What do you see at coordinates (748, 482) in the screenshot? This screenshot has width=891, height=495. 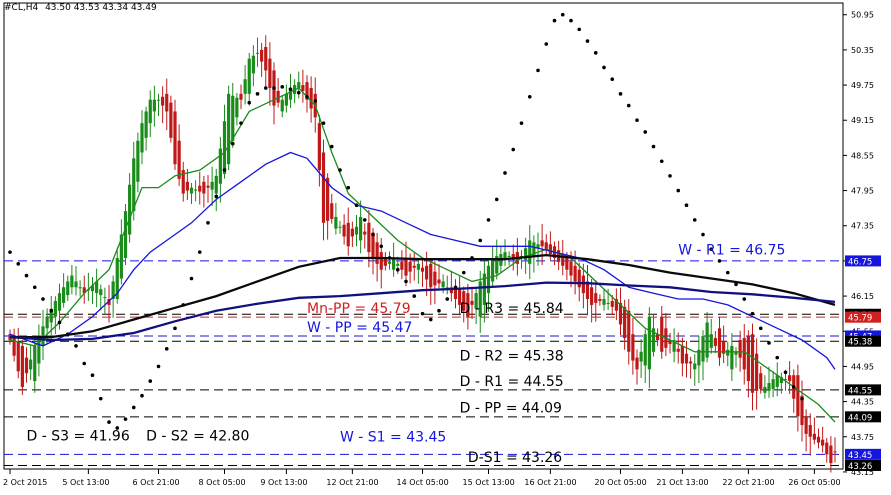 I see `x-tick-label: 22 Oct 21:00` at bounding box center [748, 482].